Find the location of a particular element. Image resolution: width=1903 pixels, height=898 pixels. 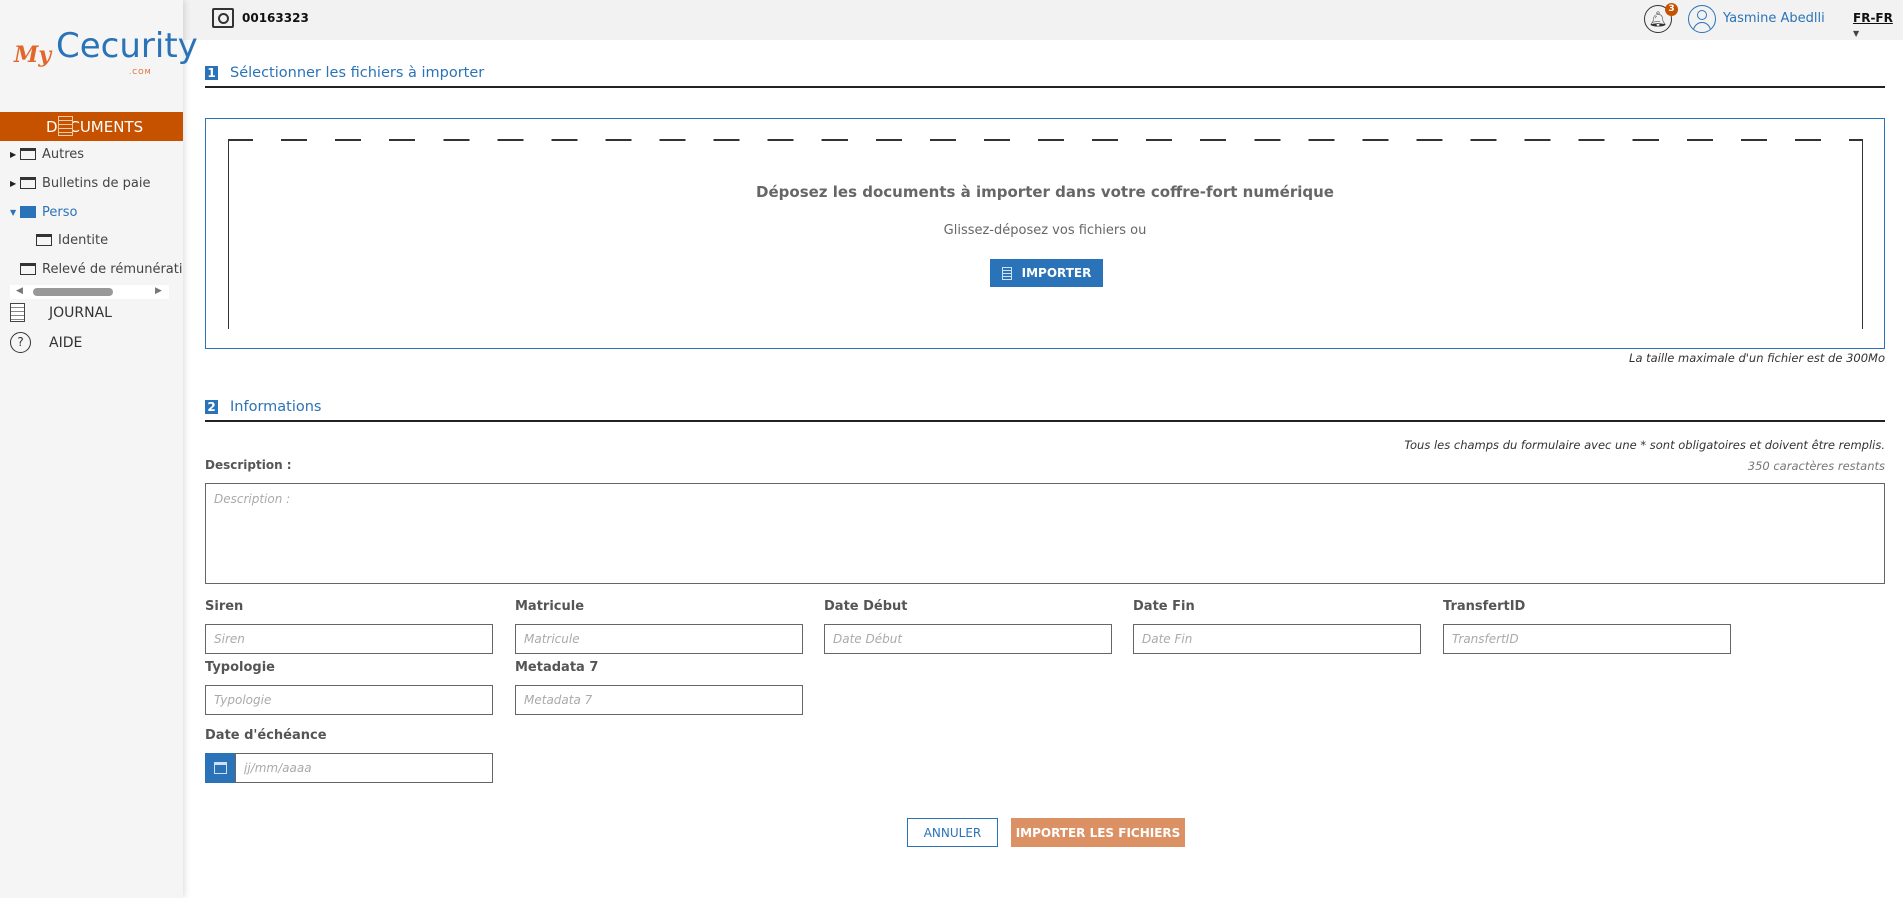

sidebar-item-documents: DOCUMENTS is located at coordinates (91, 126).